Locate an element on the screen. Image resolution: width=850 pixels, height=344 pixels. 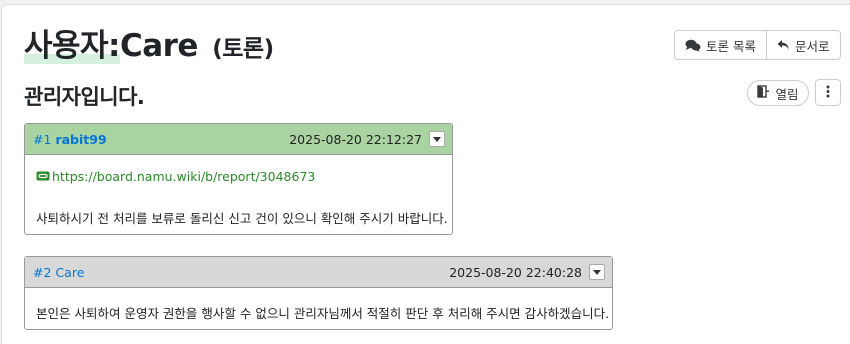
status-label: 열림 is located at coordinates (787, 94).